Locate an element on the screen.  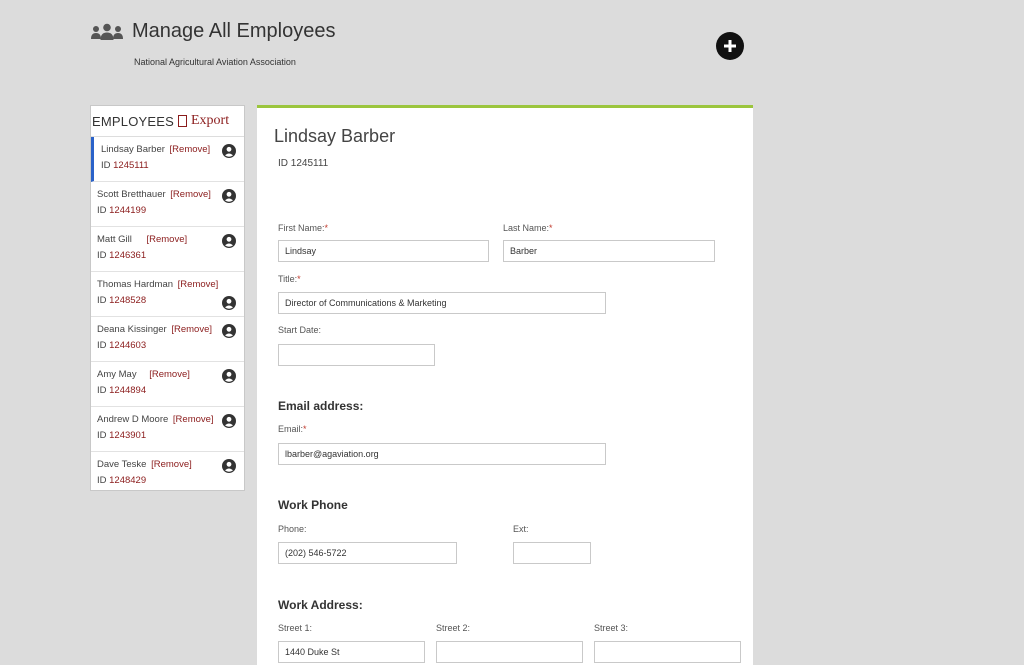
employee-id: 1248429 is located at coordinates (128, 480).